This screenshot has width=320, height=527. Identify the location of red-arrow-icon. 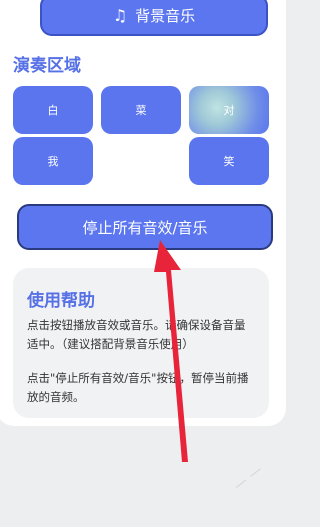
(171, 351).